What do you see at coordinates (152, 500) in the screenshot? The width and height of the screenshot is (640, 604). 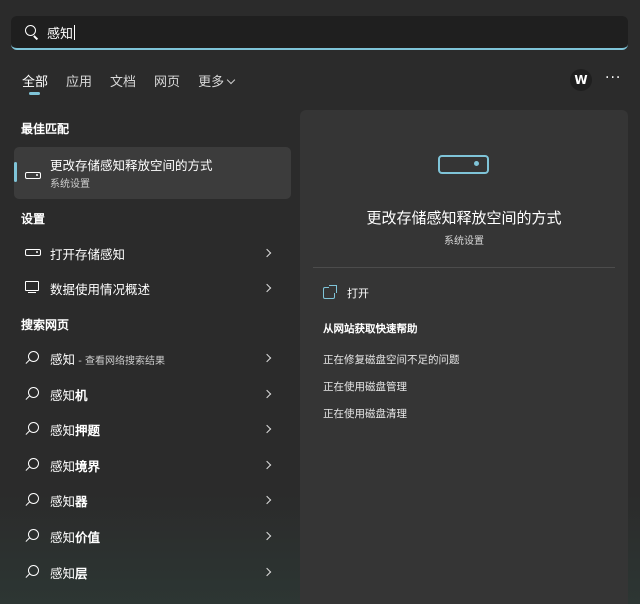 I see `web-result-item: 感知器` at bounding box center [152, 500].